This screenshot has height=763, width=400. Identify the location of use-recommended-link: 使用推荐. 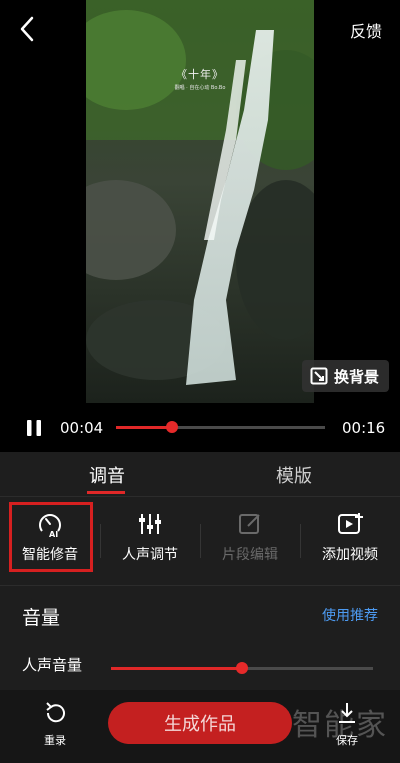
(350, 615).